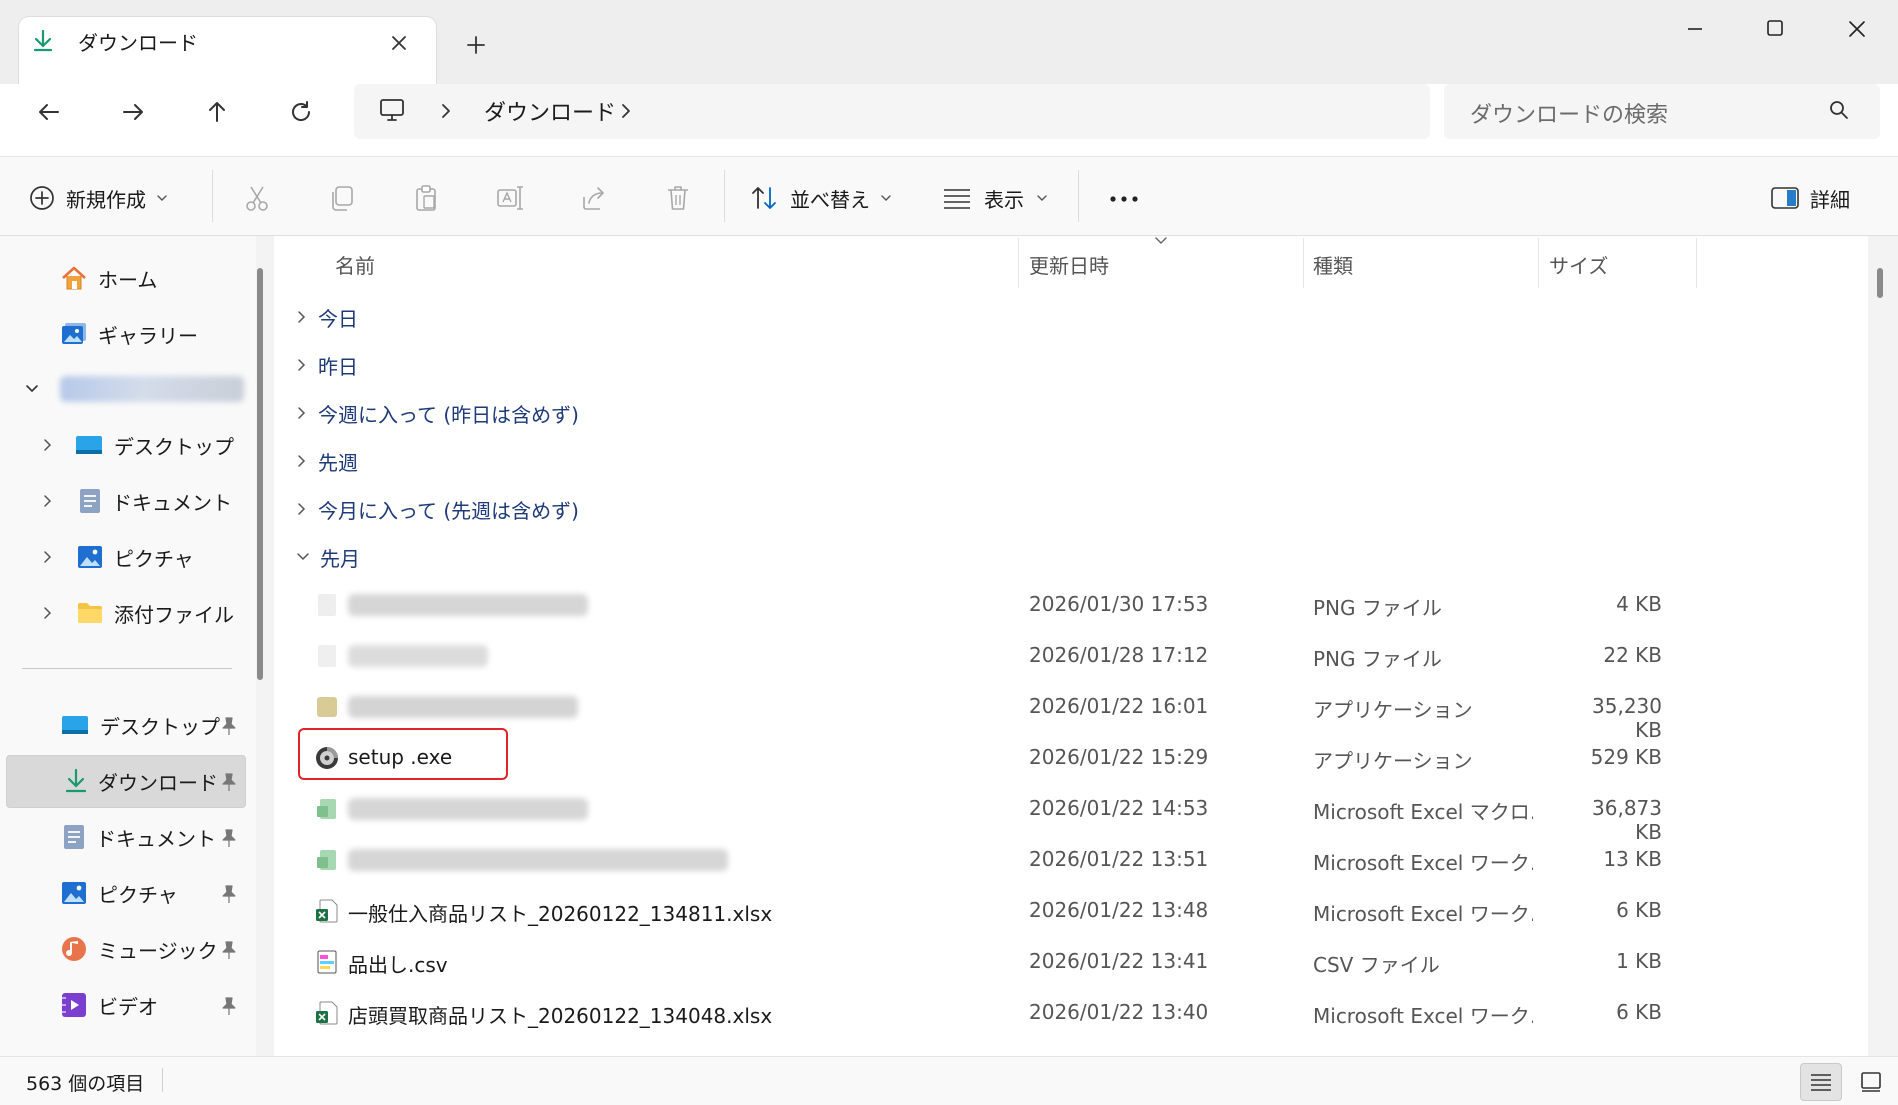  Describe the element at coordinates (1839, 110) in the screenshot. I see `search-icon` at that location.